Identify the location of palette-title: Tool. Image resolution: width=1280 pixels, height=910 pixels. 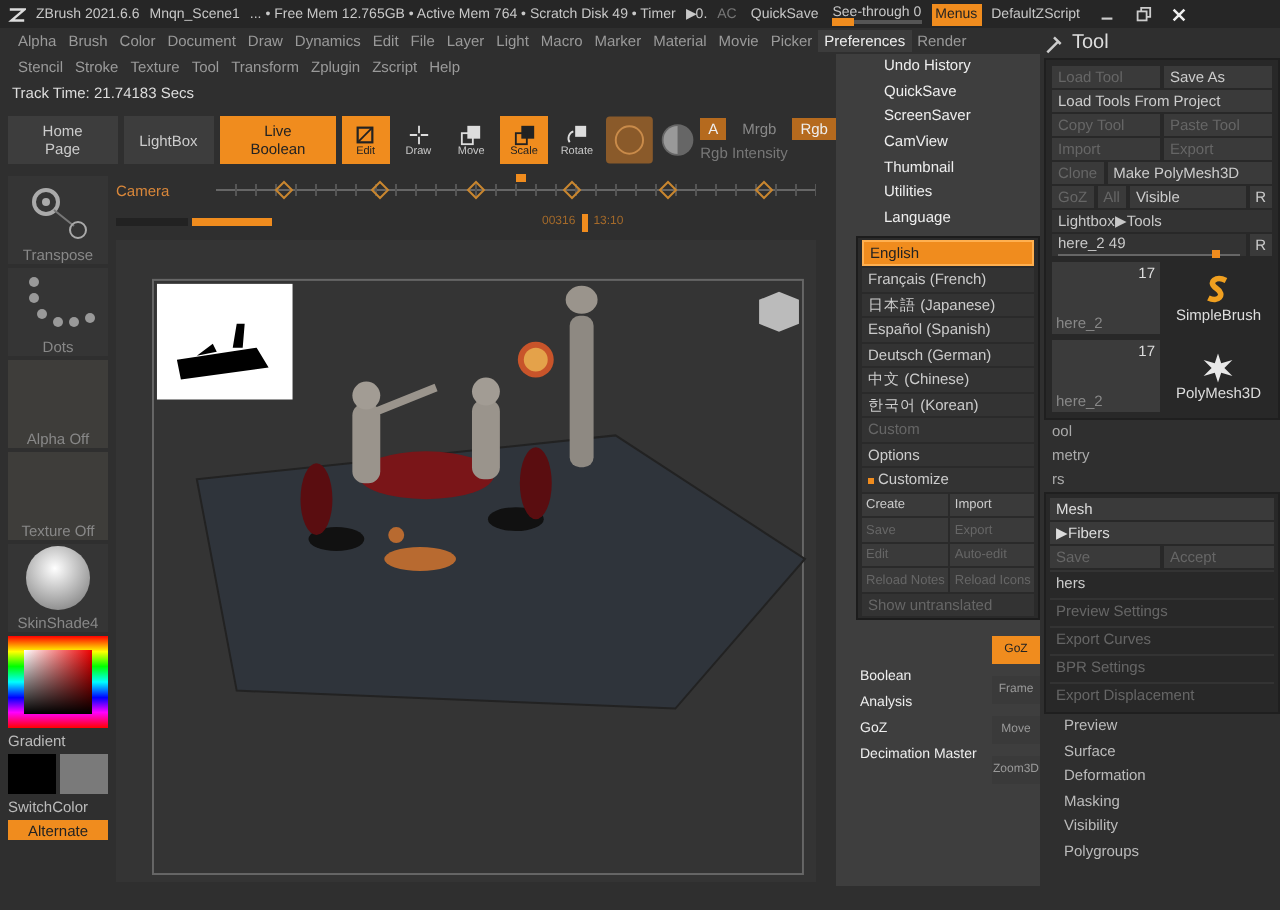
(1090, 43).